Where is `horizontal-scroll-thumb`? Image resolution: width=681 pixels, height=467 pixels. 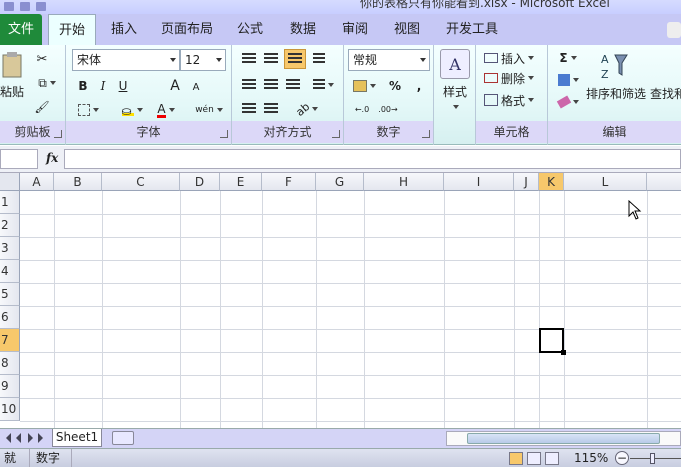 horizontal-scroll-thumb is located at coordinates (563, 438).